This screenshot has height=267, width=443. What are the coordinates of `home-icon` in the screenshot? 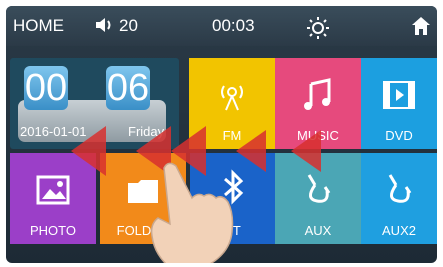 It's located at (421, 28).